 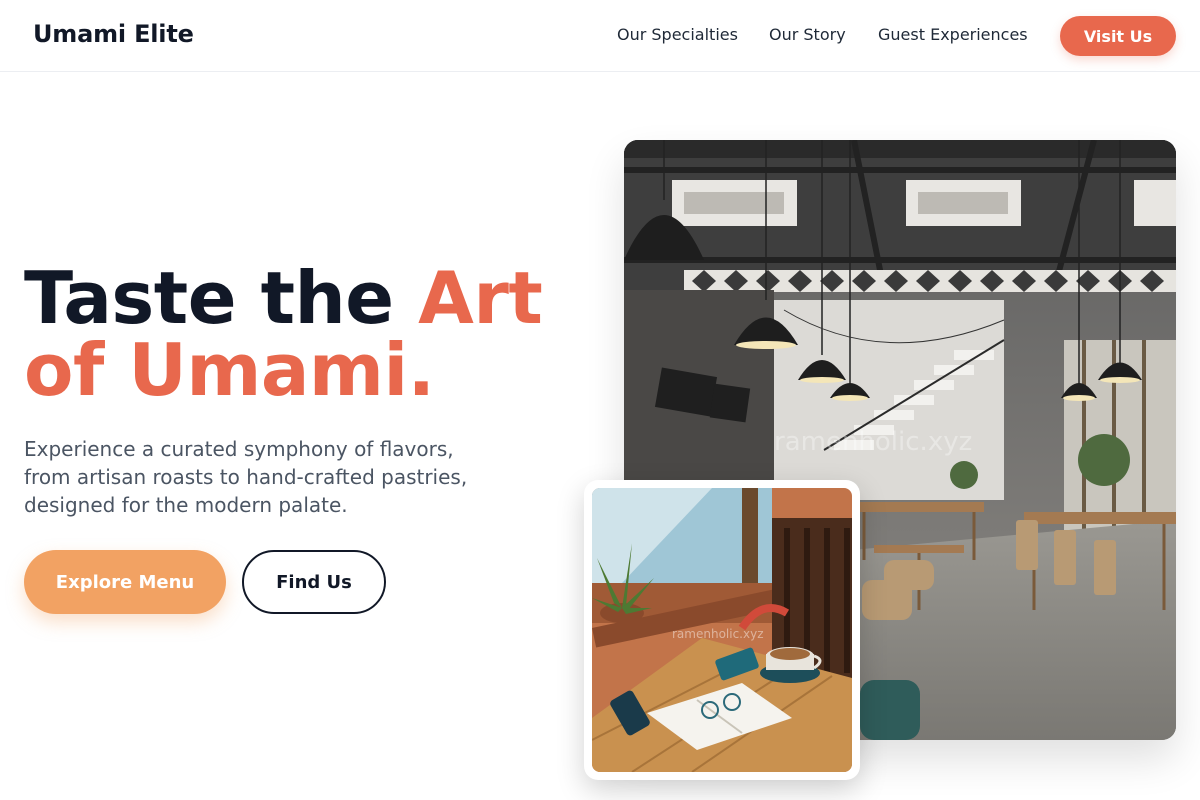 I want to click on small-image-watermark: ramenholic.xyz, so click(x=718, y=634).